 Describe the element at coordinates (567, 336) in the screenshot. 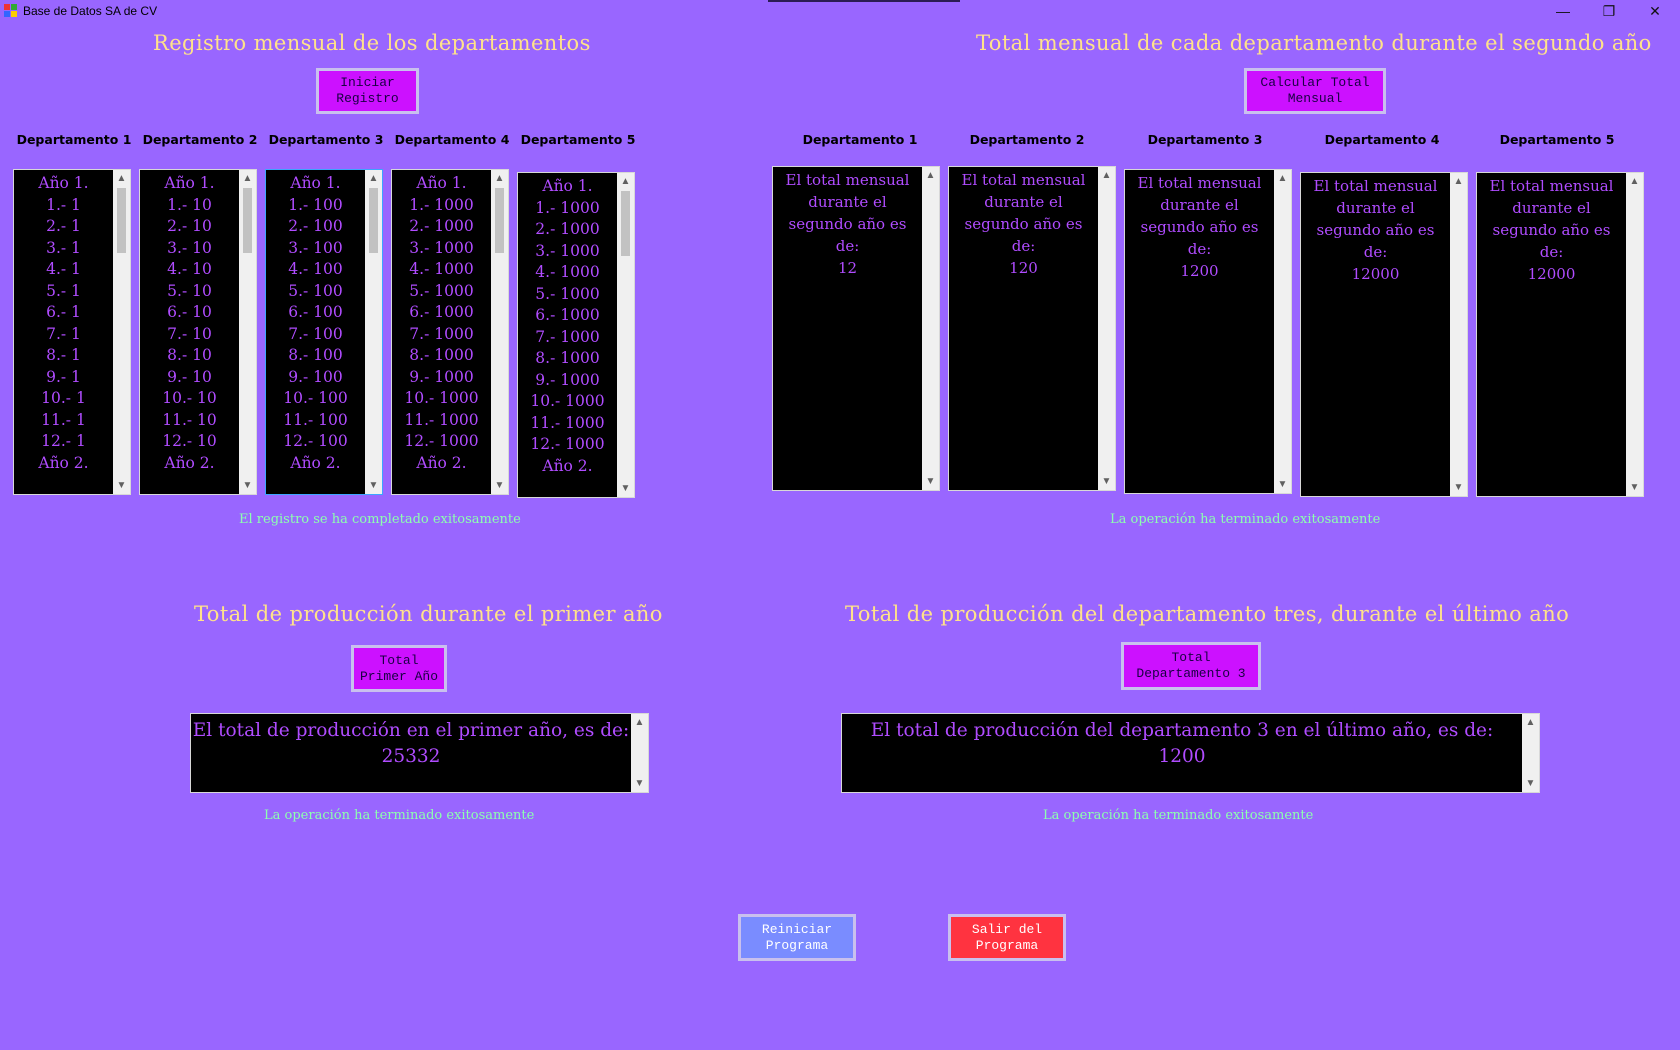

I see `list-item: 7.- 1000` at that location.